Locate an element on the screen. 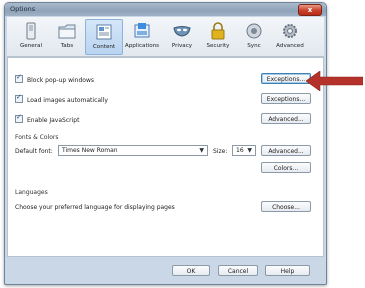 The height and width of the screenshot is (288, 365). applications-icon is located at coordinates (142, 30).